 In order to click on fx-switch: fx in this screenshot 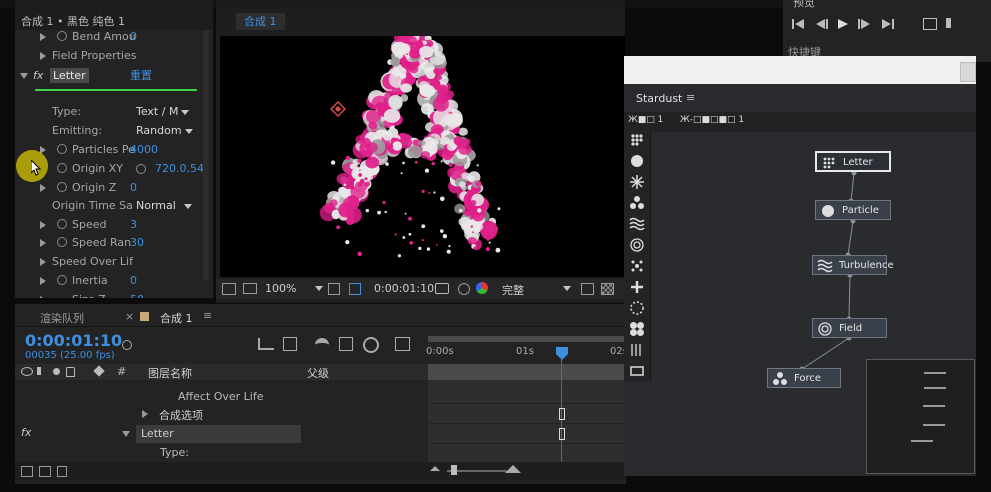, I will do `click(26, 432)`.